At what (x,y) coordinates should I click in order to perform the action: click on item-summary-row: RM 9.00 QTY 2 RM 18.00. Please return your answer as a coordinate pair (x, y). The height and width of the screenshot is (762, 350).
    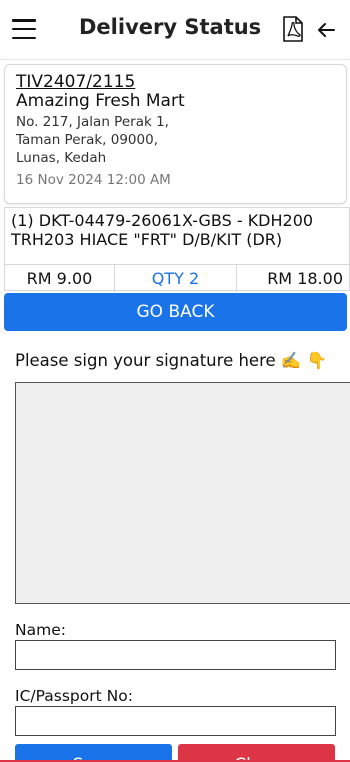
    Looking at the image, I should click on (177, 278).